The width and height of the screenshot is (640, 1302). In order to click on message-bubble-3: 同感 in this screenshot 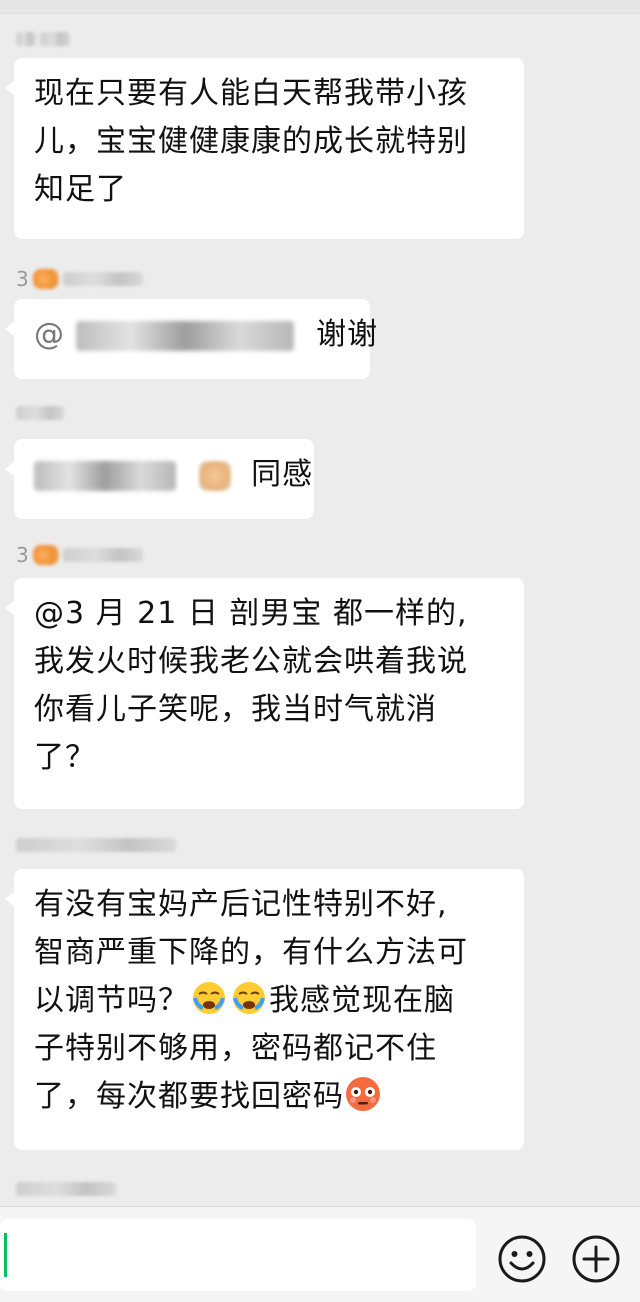, I will do `click(159, 479)`.